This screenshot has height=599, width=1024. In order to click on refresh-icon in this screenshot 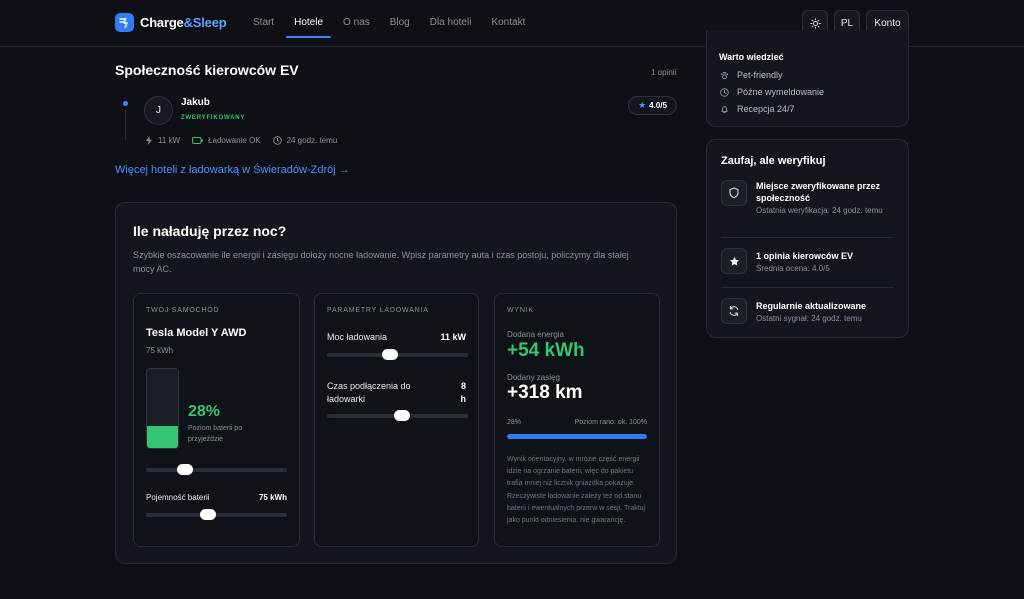, I will do `click(734, 311)`.